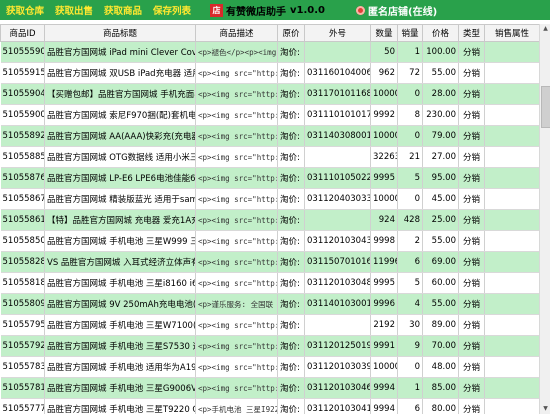 The width and height of the screenshot is (550, 414). Describe the element at coordinates (337, 94) in the screenshot. I see `cell-code: 031170101168` at that location.